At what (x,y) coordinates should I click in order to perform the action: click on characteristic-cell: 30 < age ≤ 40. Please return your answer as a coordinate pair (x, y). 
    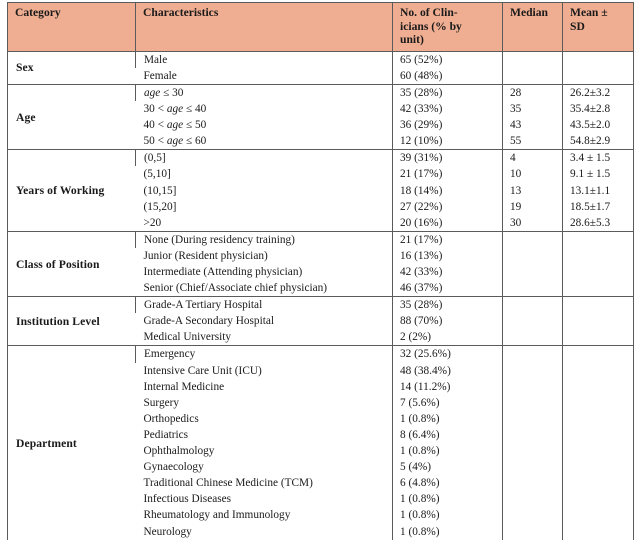
    Looking at the image, I should click on (175, 109).